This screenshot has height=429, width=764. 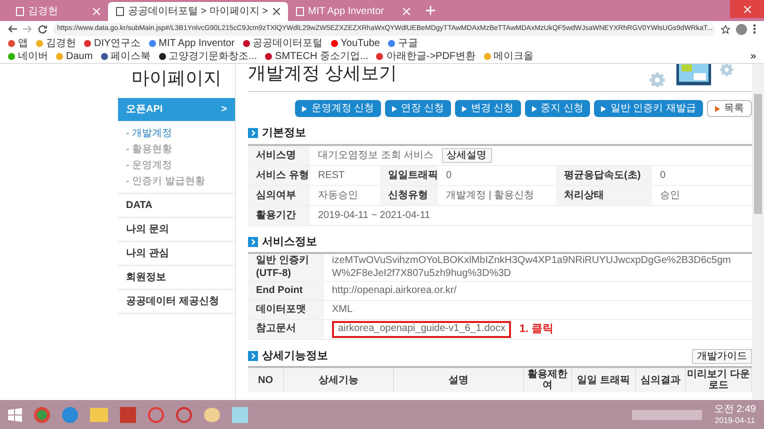 What do you see at coordinates (538, 267) in the screenshot?
I see `field-value: izeMTwOVuSvihzmOYoLBOKxlMbIZnkH3Qw4XP1a9NRiRUYUJwcxpDgGe%2B3D6c5gmW%2F8eJeI2f7X807u5zh9hug%3D%3D` at bounding box center [538, 267].